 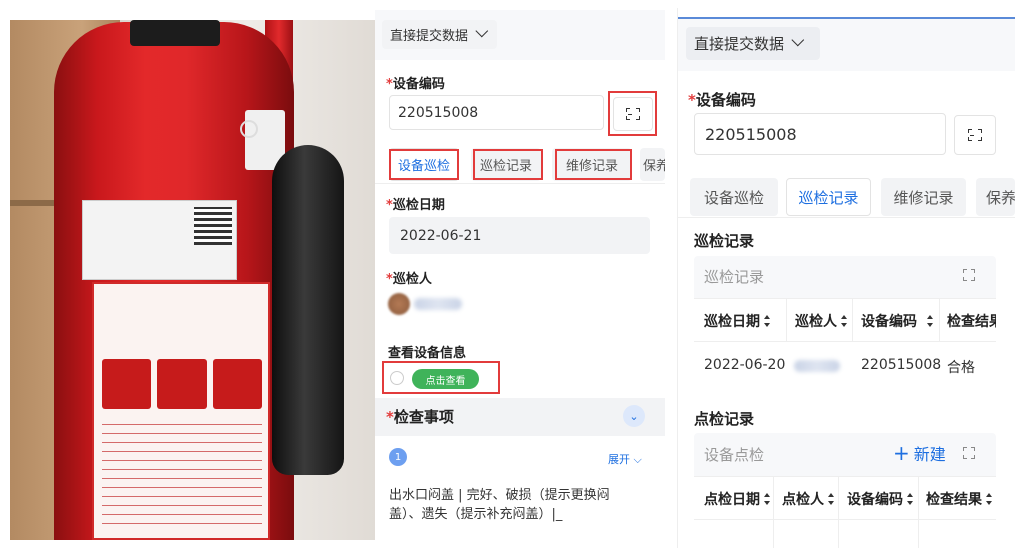 I want to click on extinguisher-label, so click(x=181, y=411).